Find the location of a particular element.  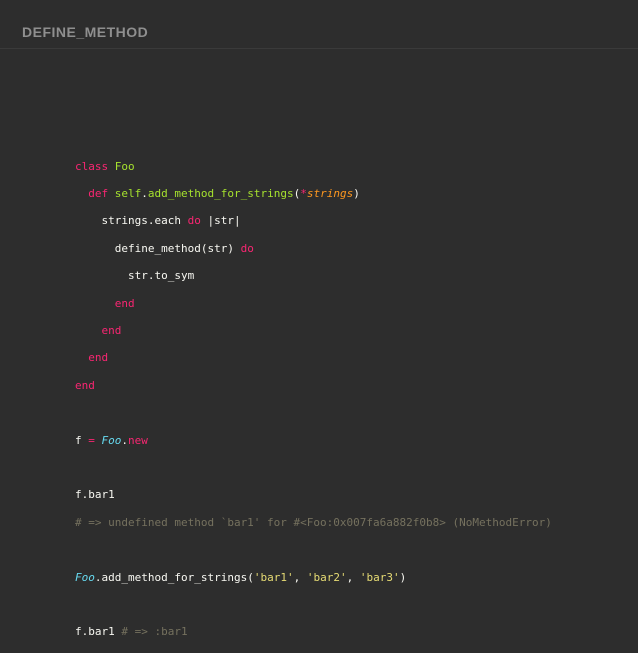

code-line: class Foo is located at coordinates (313, 167).